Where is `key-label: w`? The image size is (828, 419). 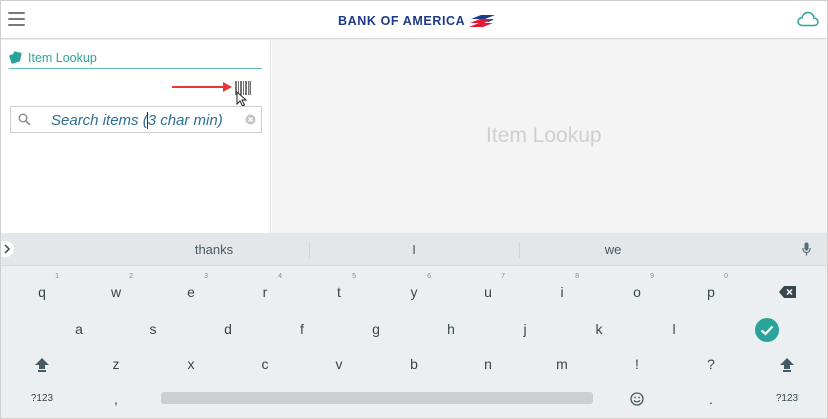 key-label: w is located at coordinates (116, 292).